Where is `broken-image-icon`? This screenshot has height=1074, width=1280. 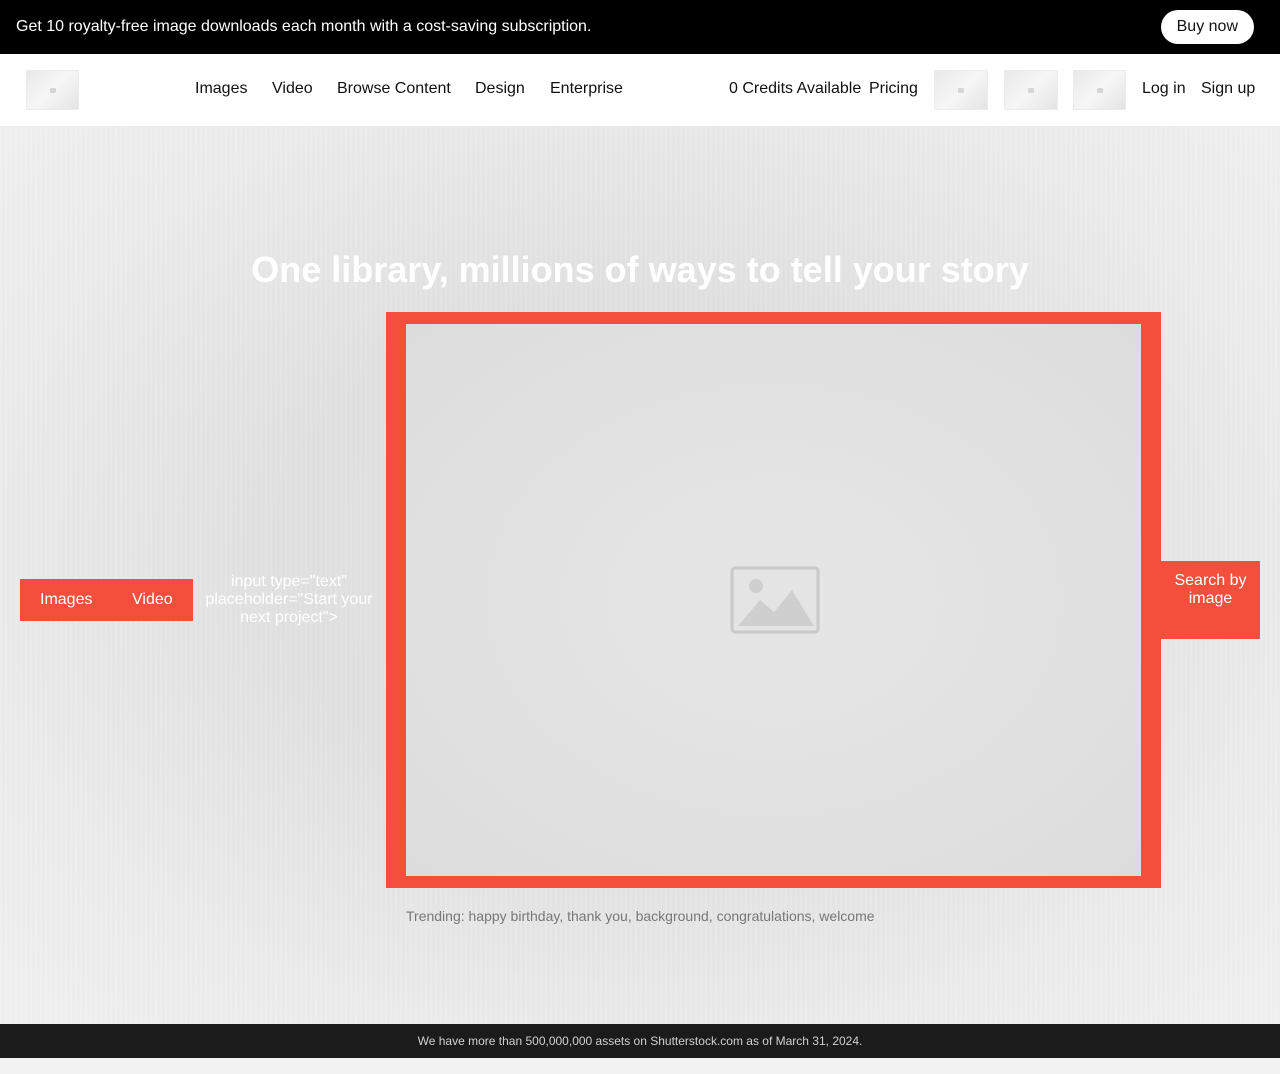
broken-image-icon is located at coordinates (774, 600).